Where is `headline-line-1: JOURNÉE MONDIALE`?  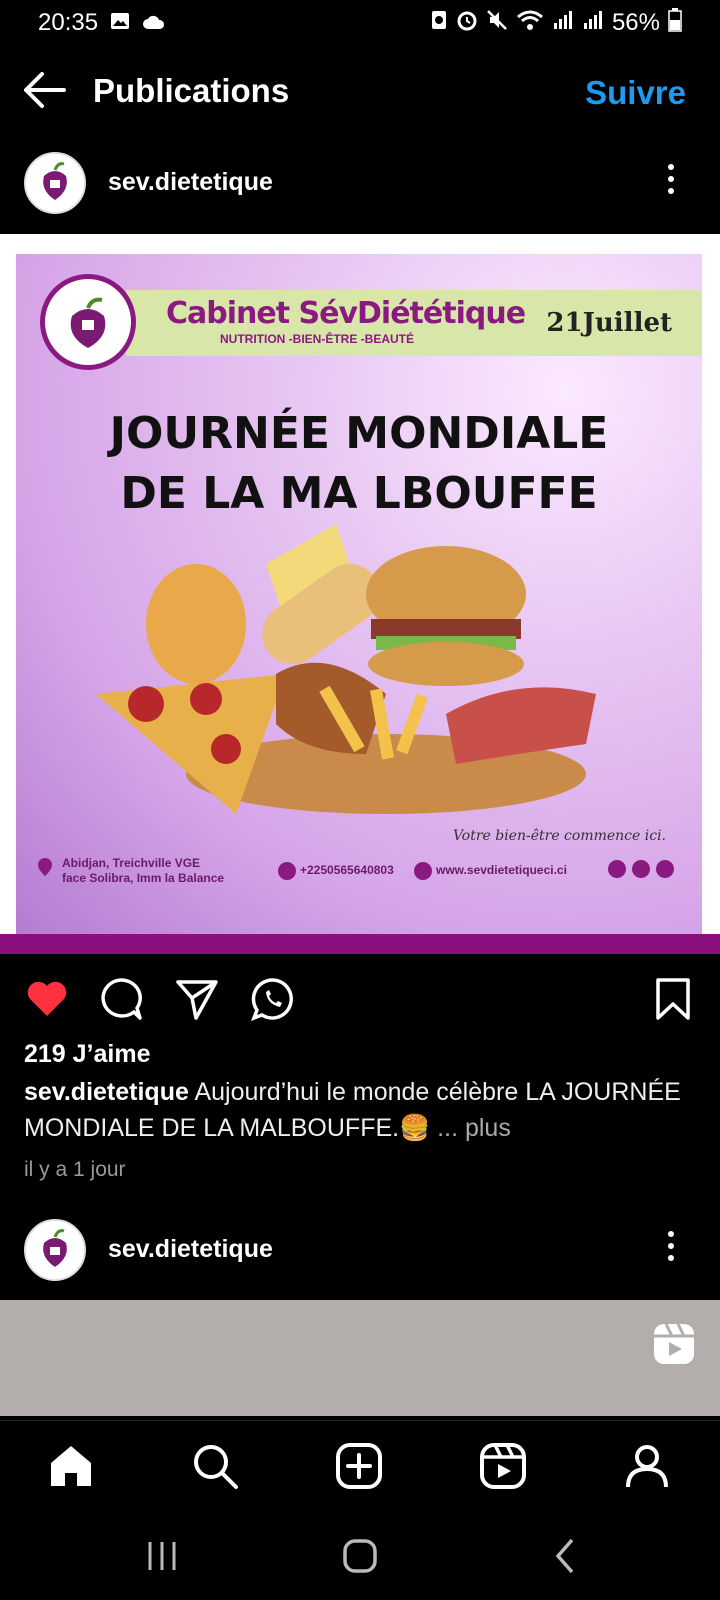 headline-line-1: JOURNÉE MONDIALE is located at coordinates (359, 433).